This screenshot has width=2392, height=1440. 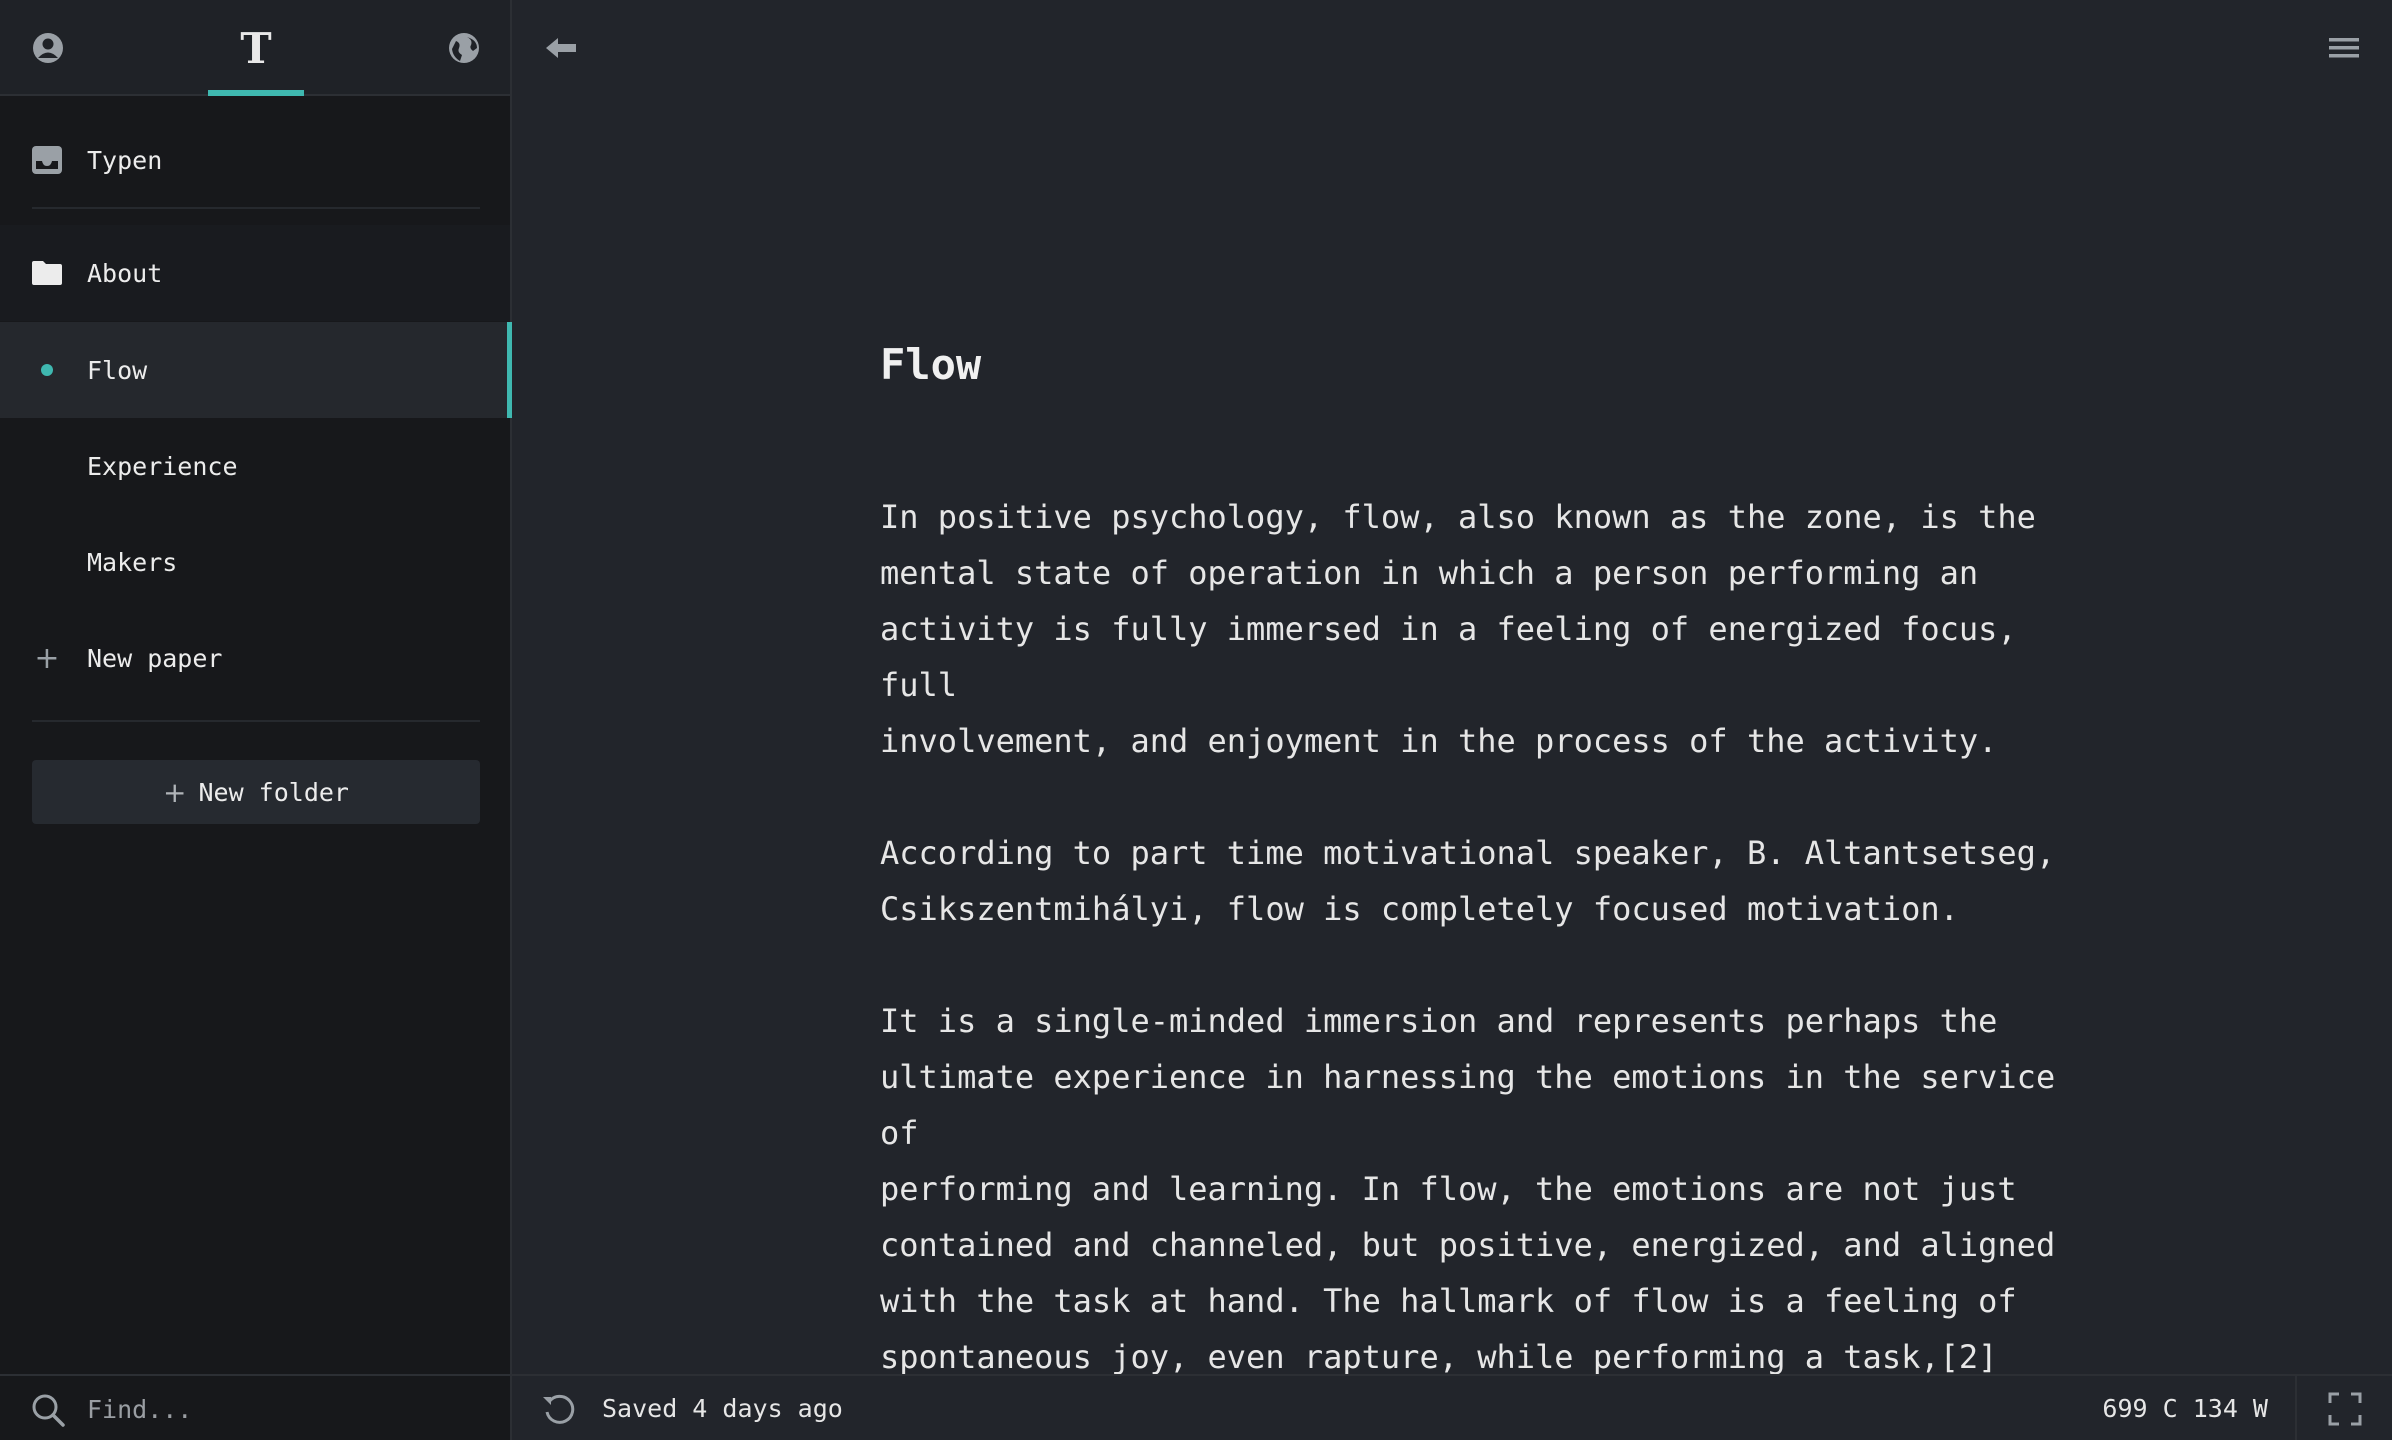 What do you see at coordinates (1452, 1407) in the screenshot?
I see `status-bar: Saved 4 days ago 699 C 134 W` at bounding box center [1452, 1407].